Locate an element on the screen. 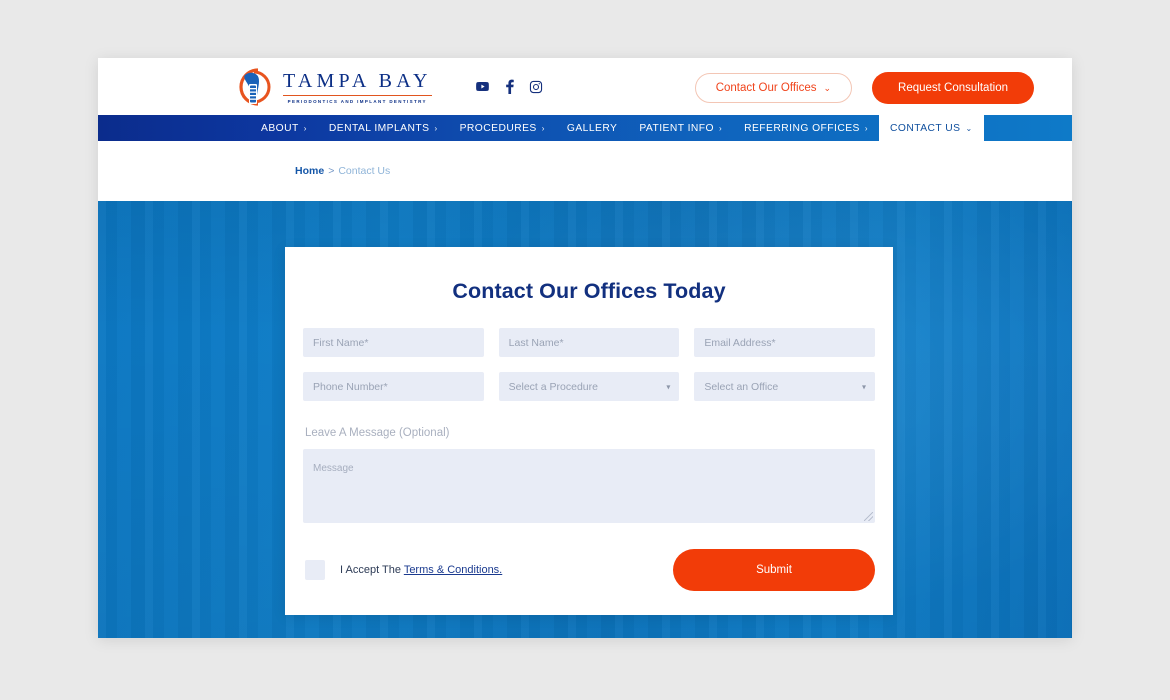  facebook-icon is located at coordinates (509, 86).